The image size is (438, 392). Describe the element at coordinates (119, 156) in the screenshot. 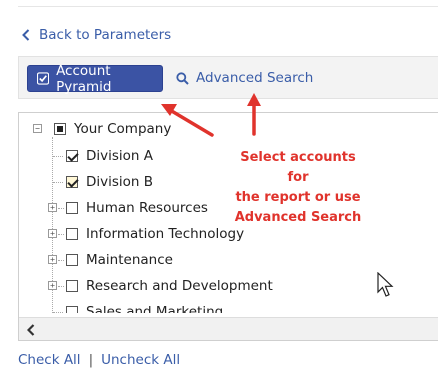

I see `tree-node-label: Division A` at that location.